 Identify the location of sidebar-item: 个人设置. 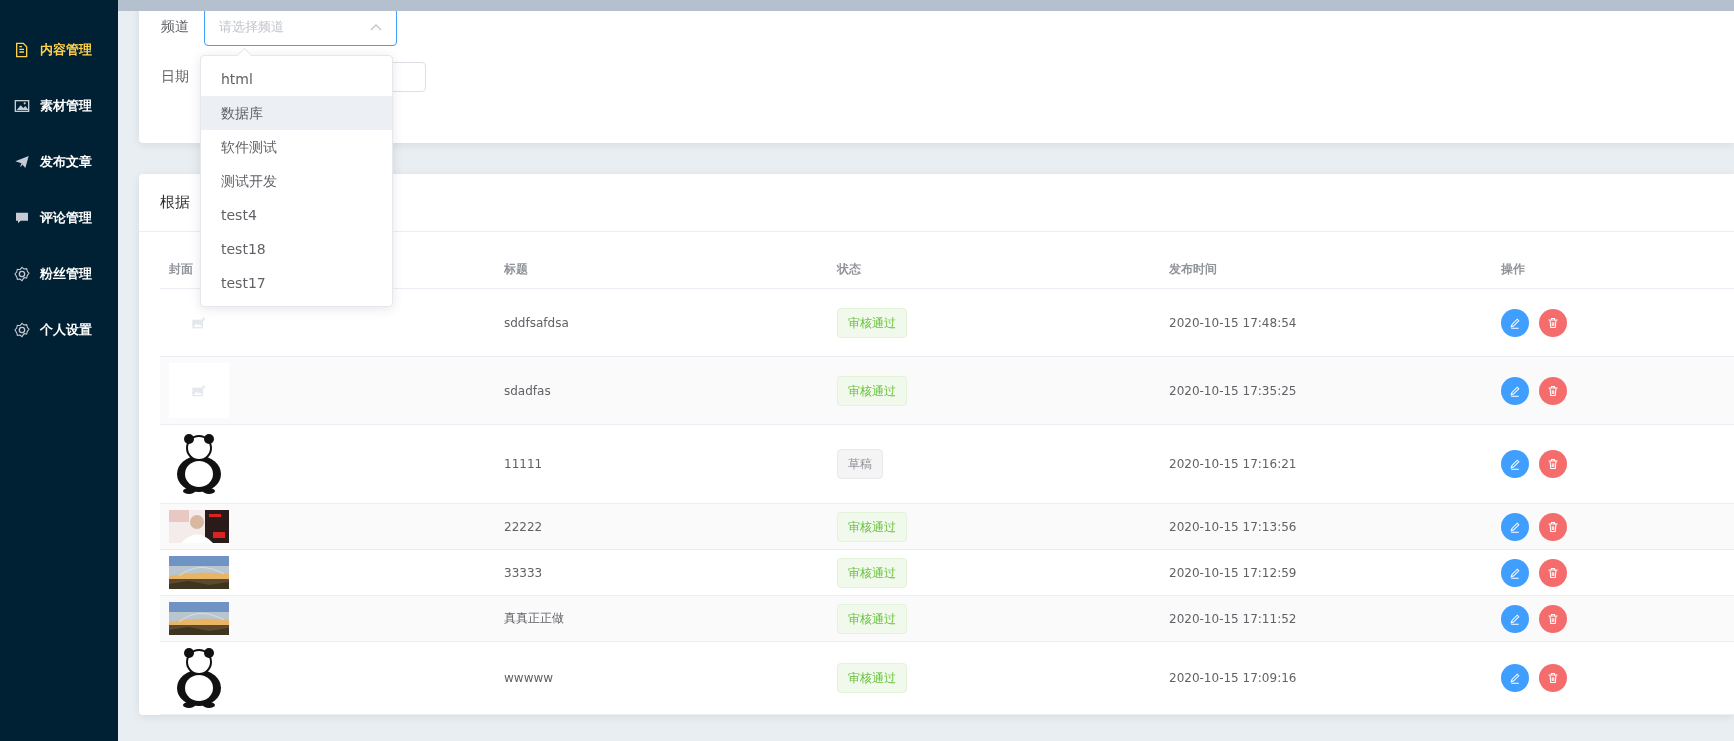
(59, 330).